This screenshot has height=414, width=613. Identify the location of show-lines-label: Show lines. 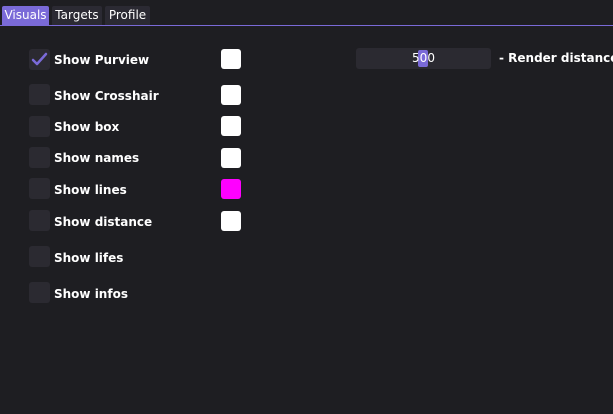
(90, 190).